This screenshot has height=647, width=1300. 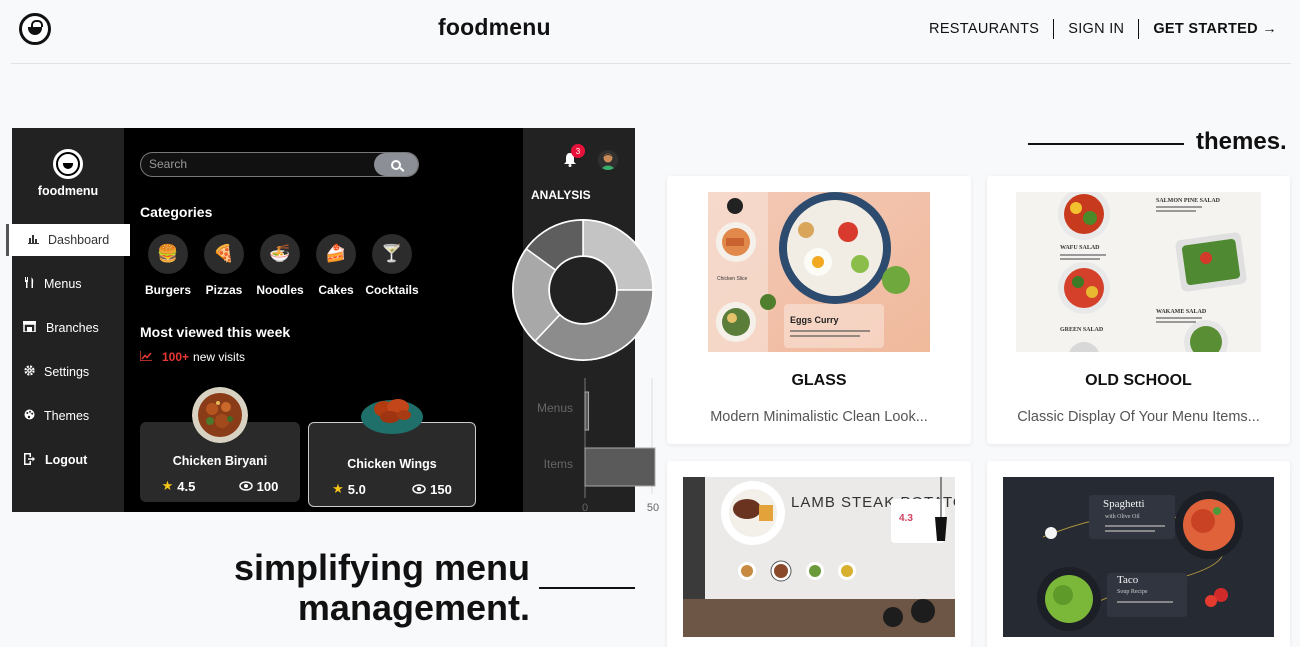 What do you see at coordinates (224, 254) in the screenshot?
I see `pizza-icon: 🍕` at bounding box center [224, 254].